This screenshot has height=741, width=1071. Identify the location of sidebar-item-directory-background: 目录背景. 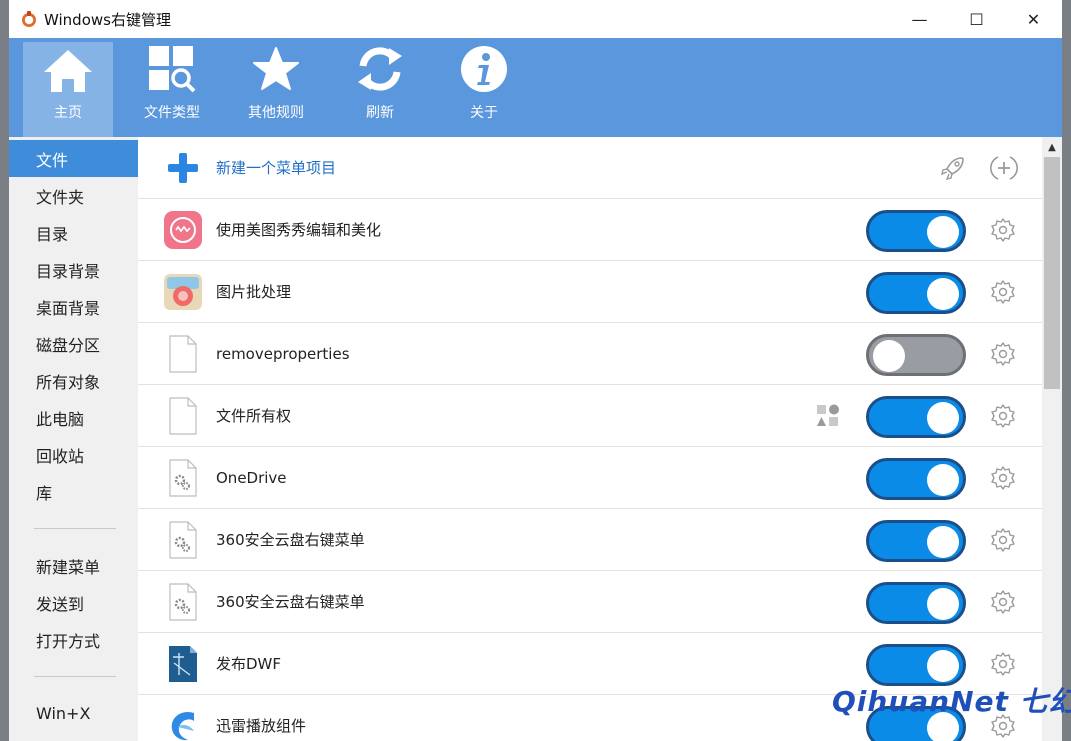
(73, 269).